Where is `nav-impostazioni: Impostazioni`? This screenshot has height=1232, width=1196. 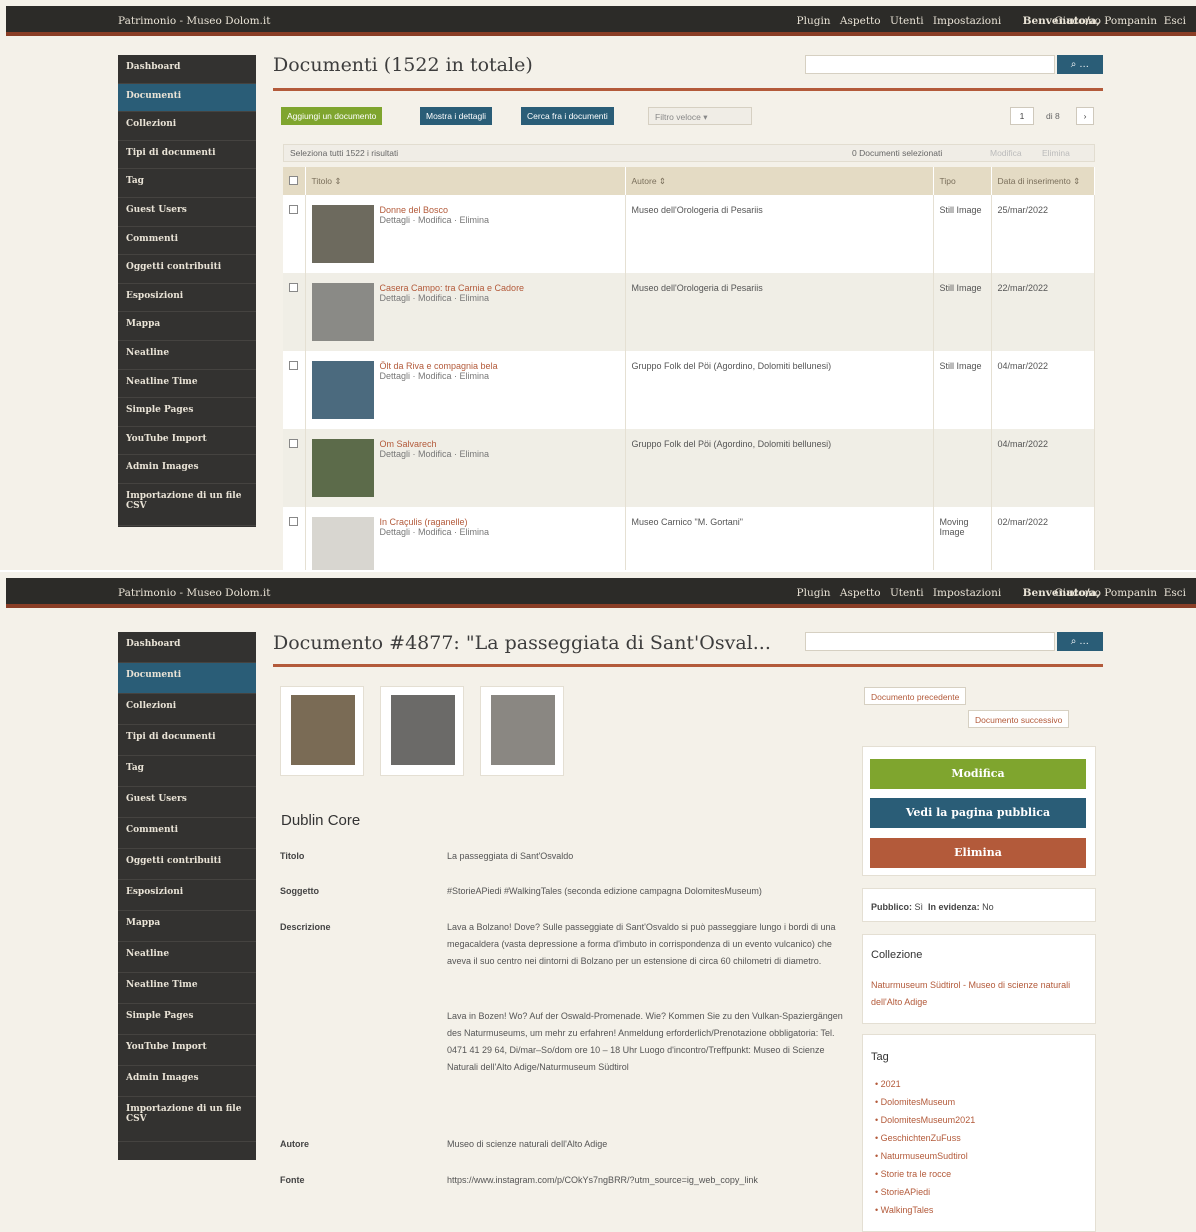
nav-impostazioni: Impostazioni is located at coordinates (967, 21).